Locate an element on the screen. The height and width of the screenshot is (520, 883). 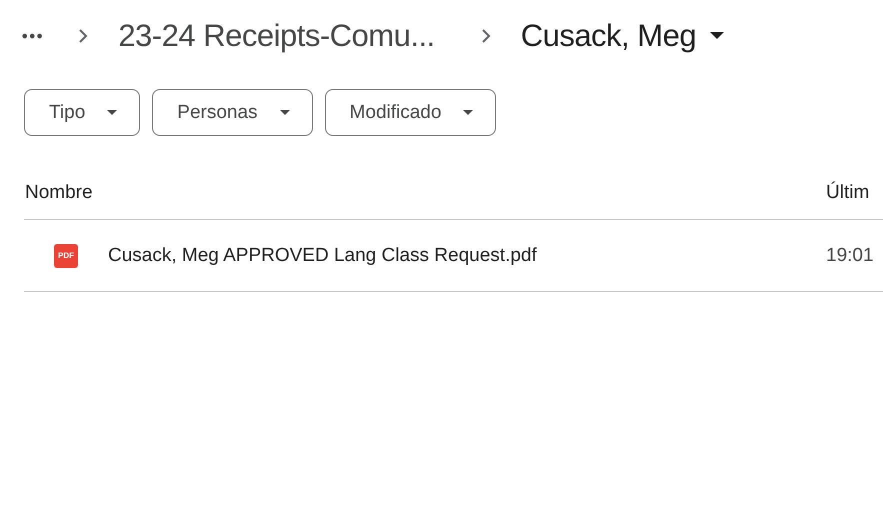
breadcrumb-item: Cusack, Meg is located at coordinates (622, 36).